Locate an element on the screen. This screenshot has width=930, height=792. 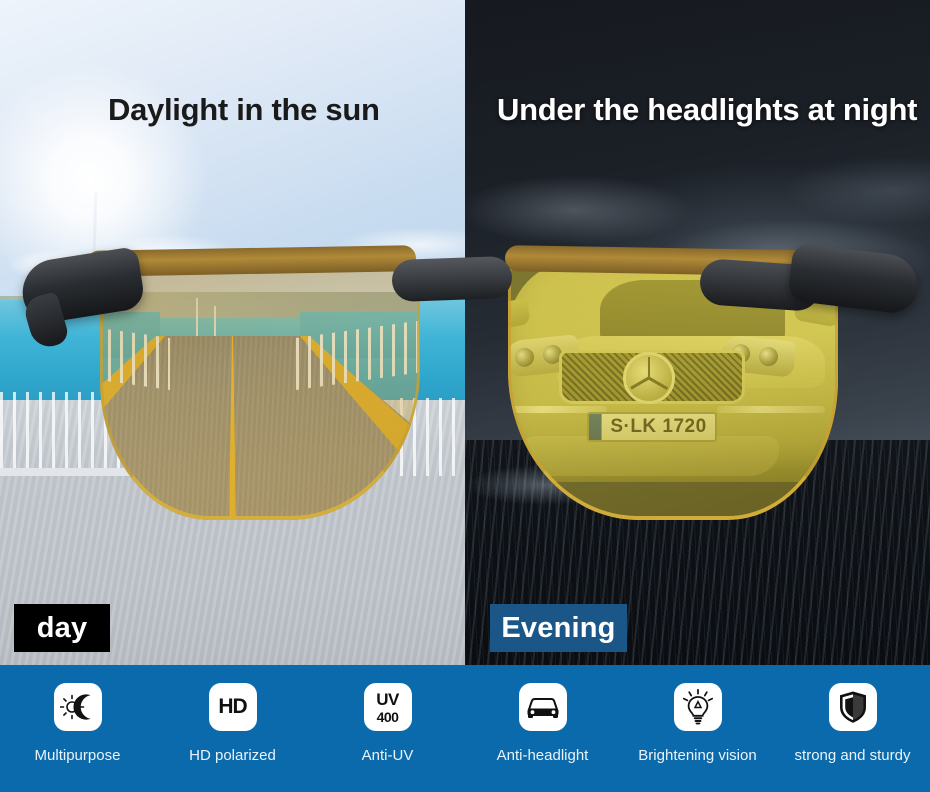
hd-icon-text: HD is located at coordinates (232, 706).